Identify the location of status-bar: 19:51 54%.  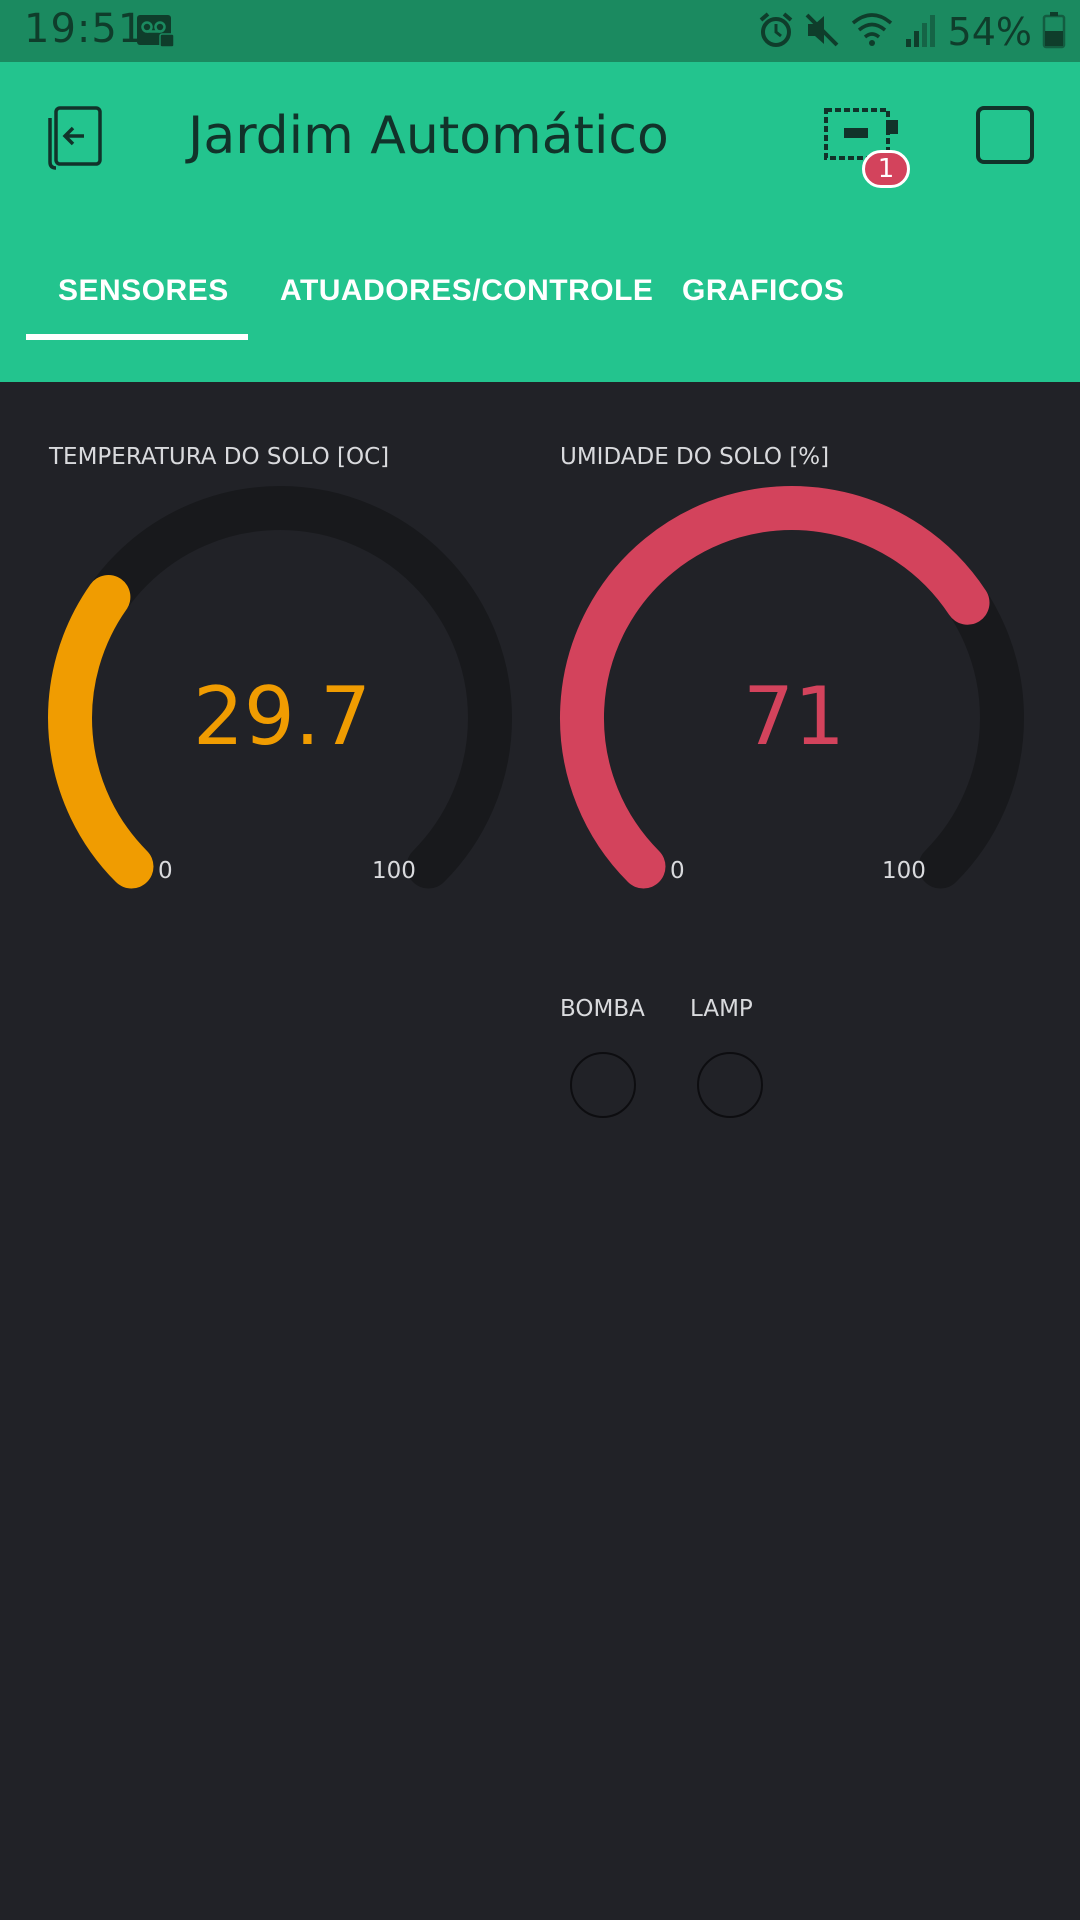
(540, 31).